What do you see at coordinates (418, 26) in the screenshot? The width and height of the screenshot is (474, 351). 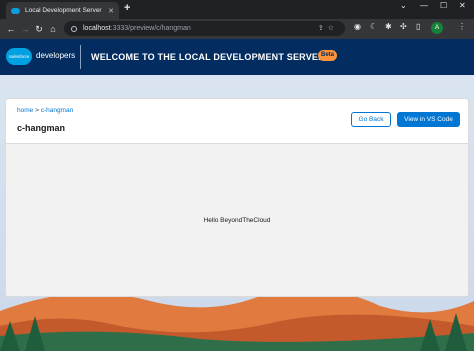 I see `sidebar-icon: ▯` at bounding box center [418, 26].